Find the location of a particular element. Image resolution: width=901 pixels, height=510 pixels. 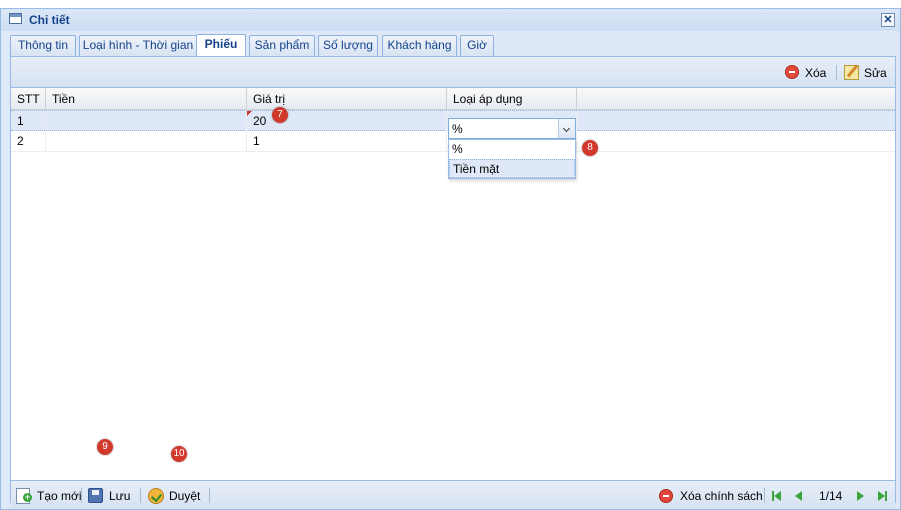

step-marker-10: 10 is located at coordinates (179, 454).